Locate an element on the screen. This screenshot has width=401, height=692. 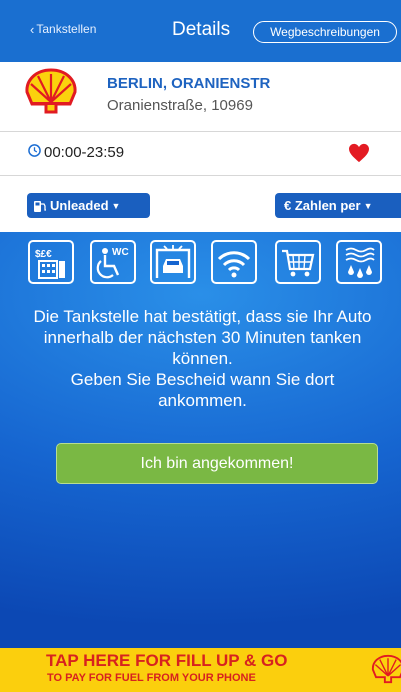
page-title: Details is located at coordinates (201, 29).